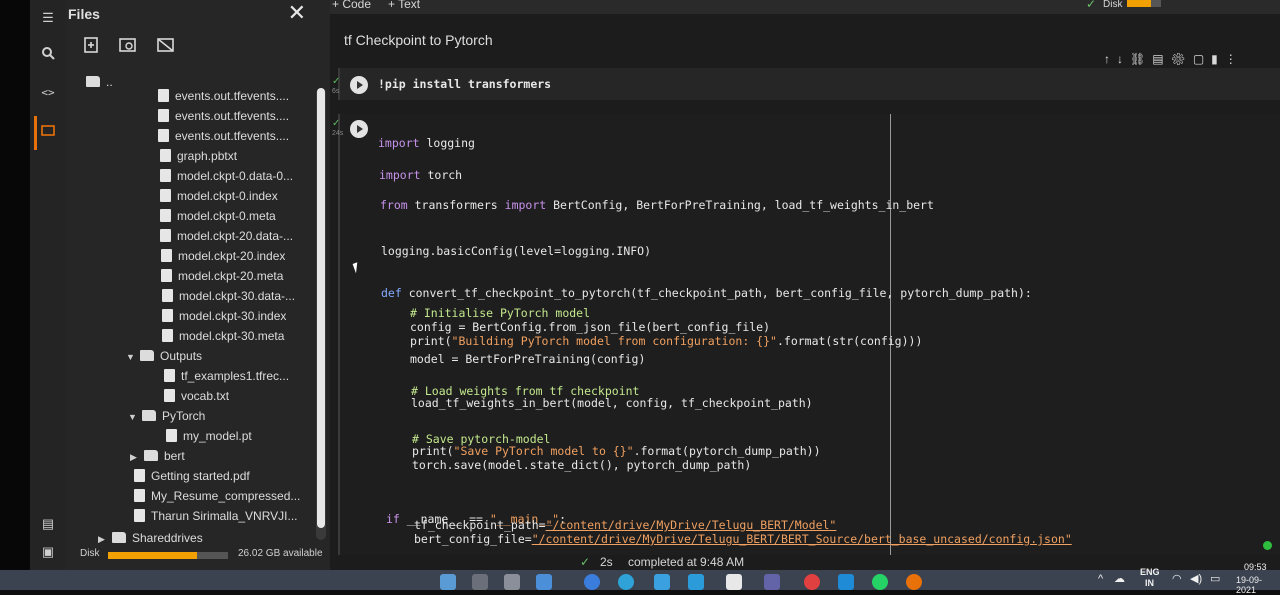 The image size is (1280, 595). I want to click on add-code-button: + Code, so click(351, 5).